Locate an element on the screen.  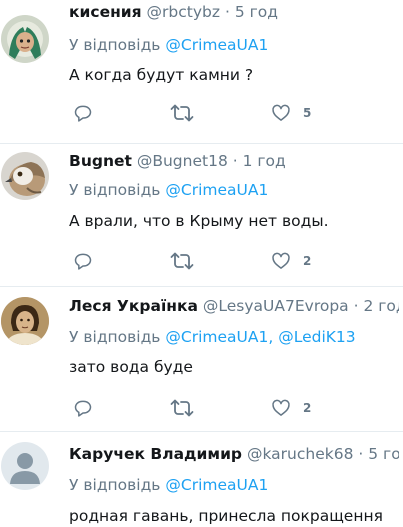
like-count: 5 is located at coordinates (307, 113).